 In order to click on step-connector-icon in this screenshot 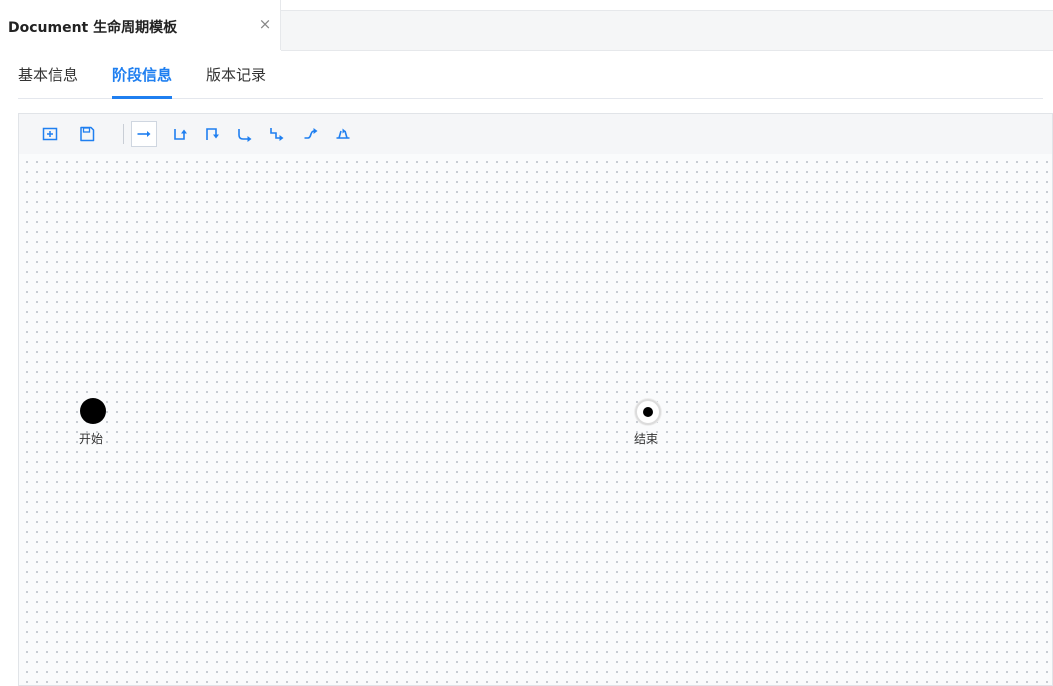, I will do `click(277, 134)`.